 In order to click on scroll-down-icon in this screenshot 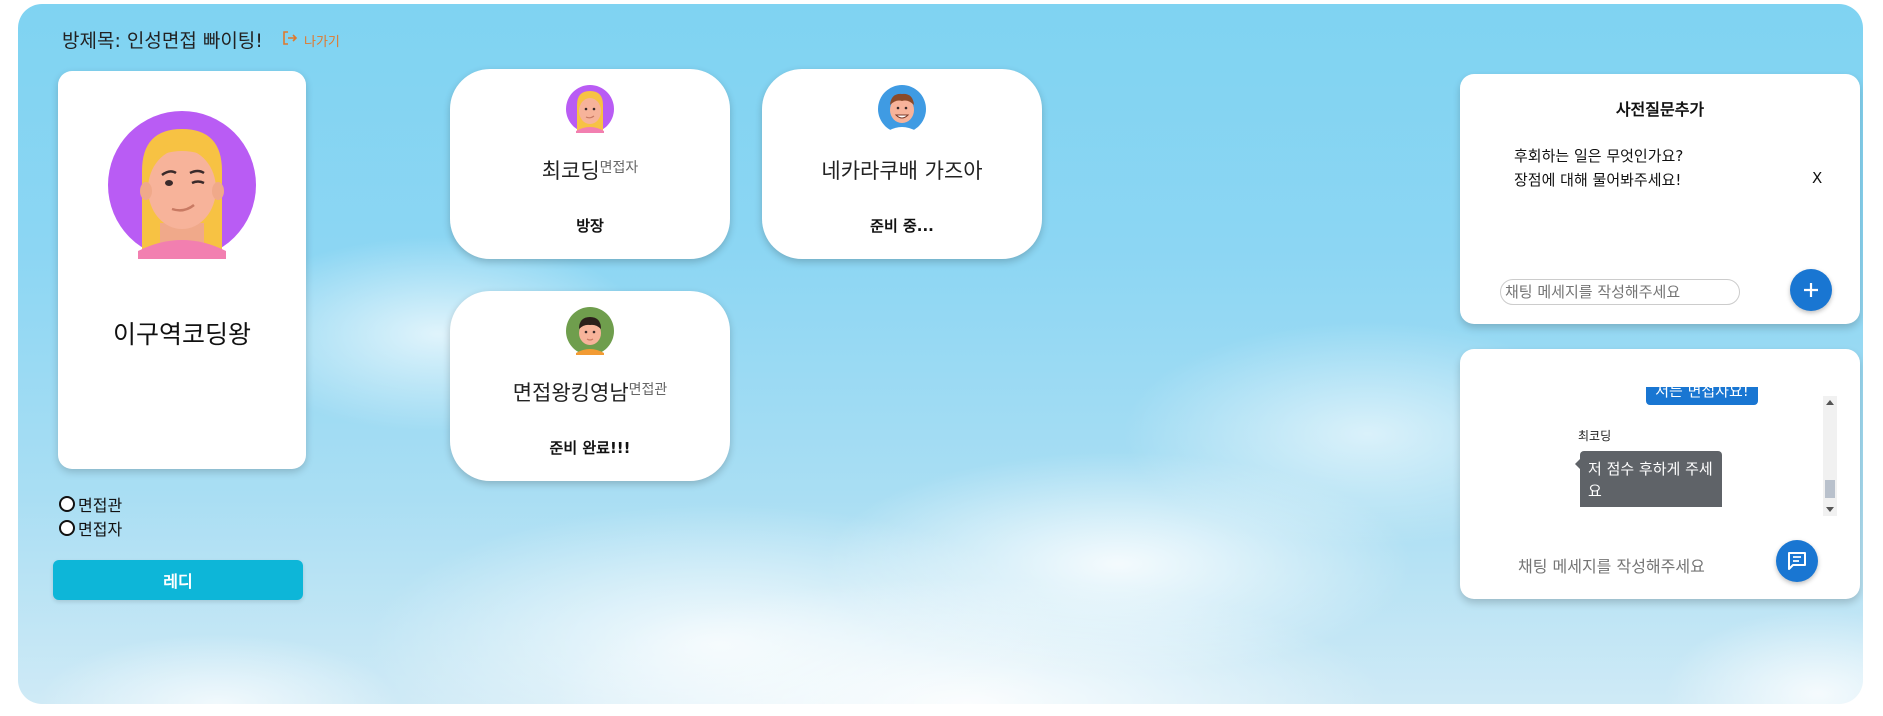, I will do `click(1830, 509)`.